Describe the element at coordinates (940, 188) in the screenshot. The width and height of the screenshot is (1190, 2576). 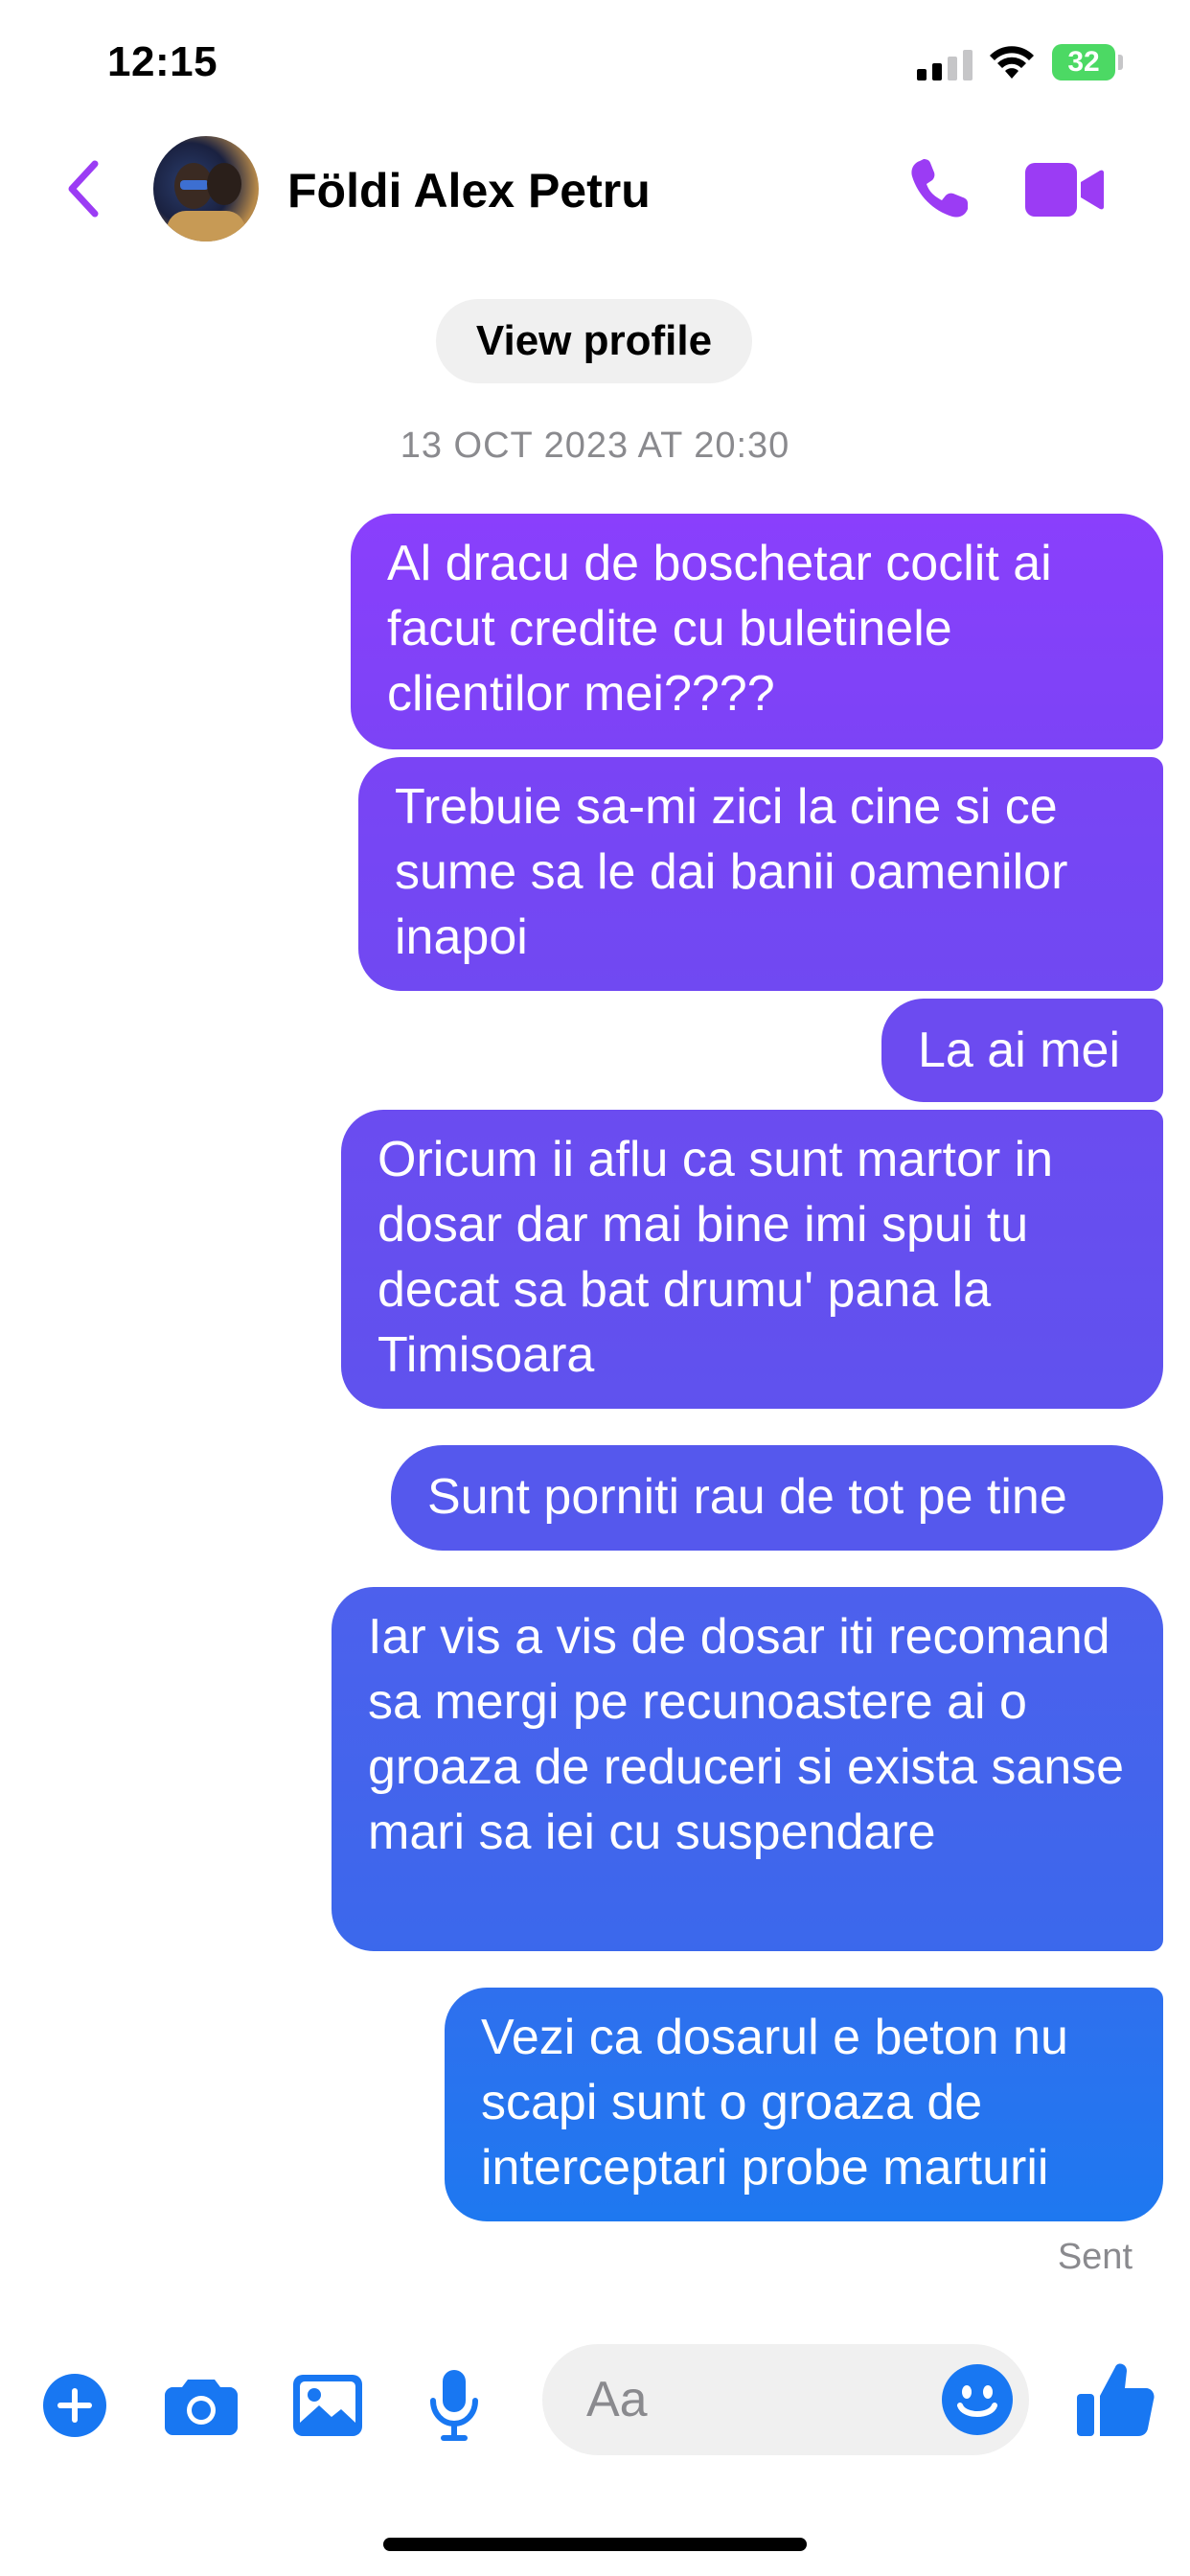
I see `phone-icon` at that location.